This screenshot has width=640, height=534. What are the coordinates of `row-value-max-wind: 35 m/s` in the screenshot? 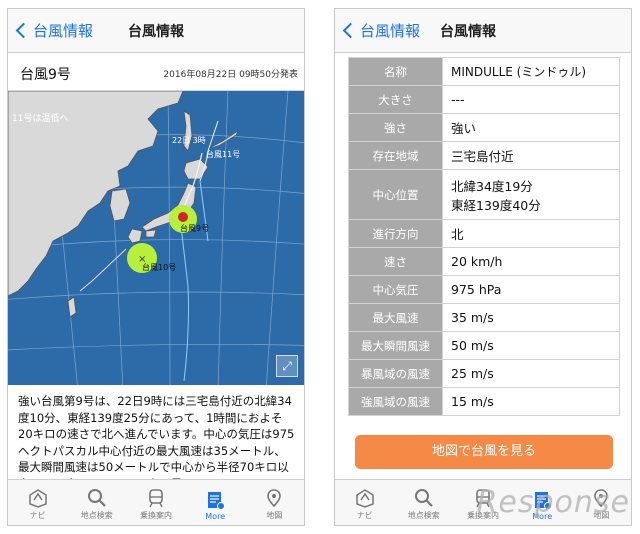 It's located at (531, 317).